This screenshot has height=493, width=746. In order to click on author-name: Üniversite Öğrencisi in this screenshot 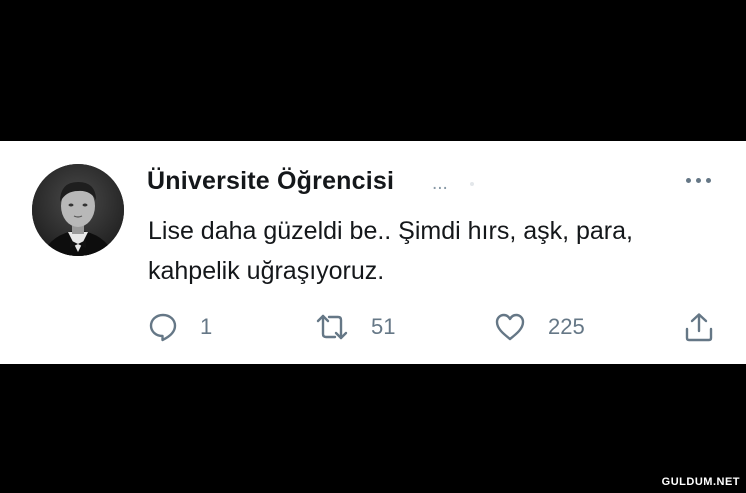, I will do `click(270, 181)`.